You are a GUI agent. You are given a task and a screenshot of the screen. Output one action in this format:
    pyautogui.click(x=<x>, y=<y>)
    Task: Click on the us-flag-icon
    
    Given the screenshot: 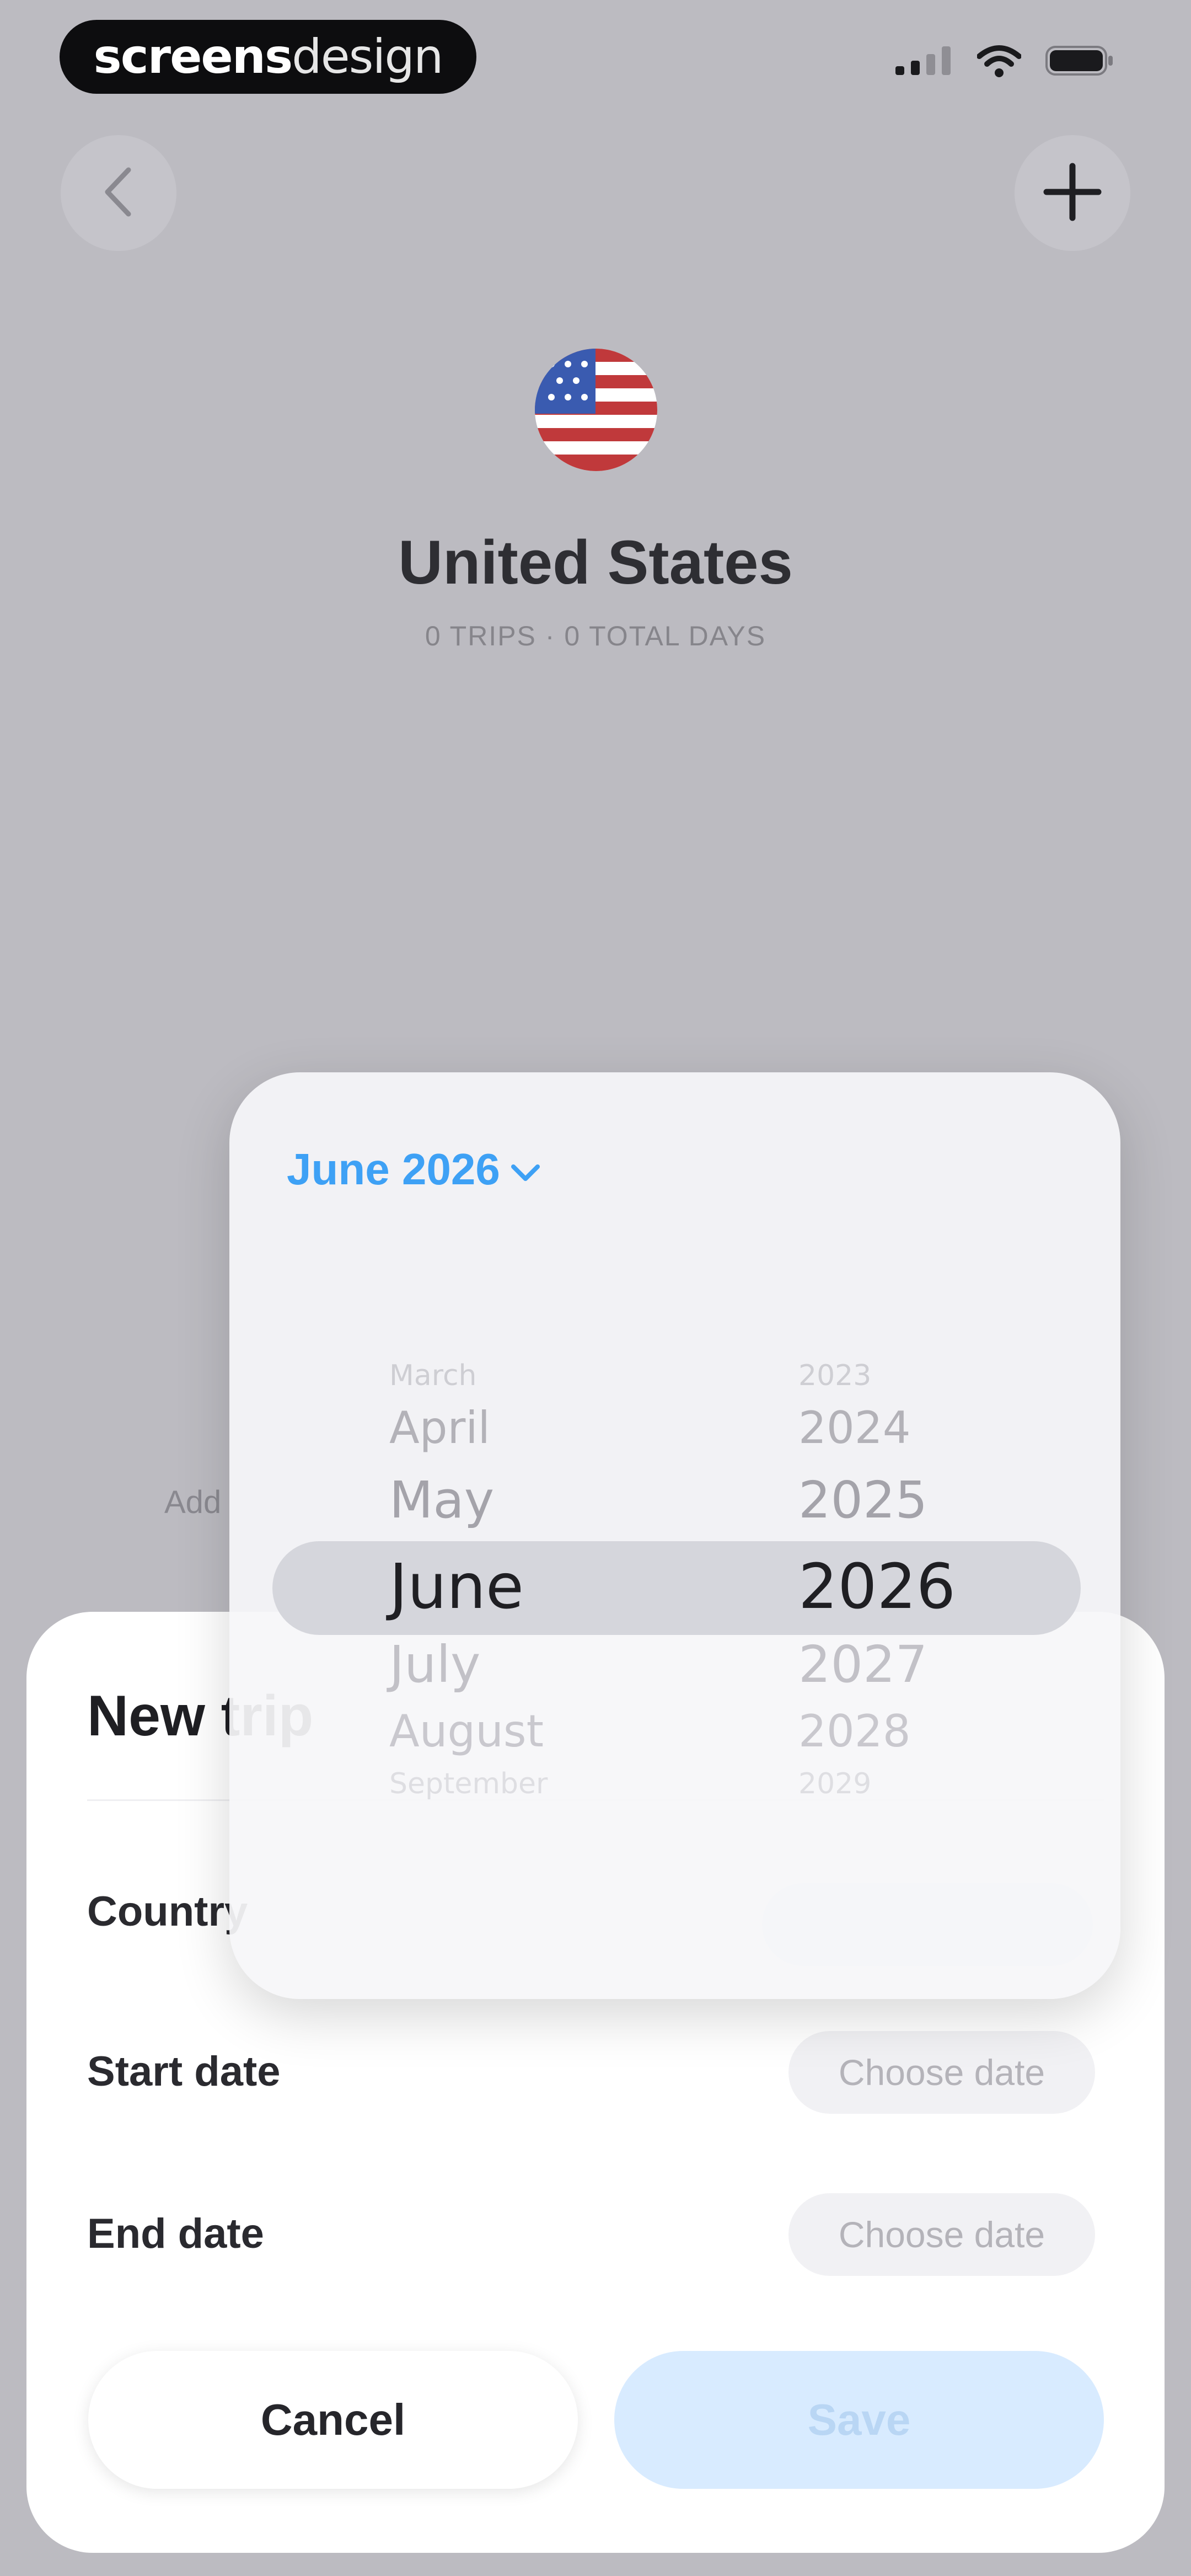 What is the action you would take?
    pyautogui.click(x=596, y=410)
    